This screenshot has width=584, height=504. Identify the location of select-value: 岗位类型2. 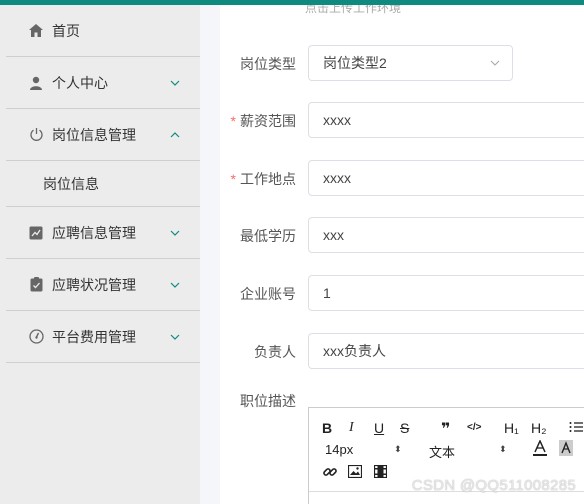
(355, 63).